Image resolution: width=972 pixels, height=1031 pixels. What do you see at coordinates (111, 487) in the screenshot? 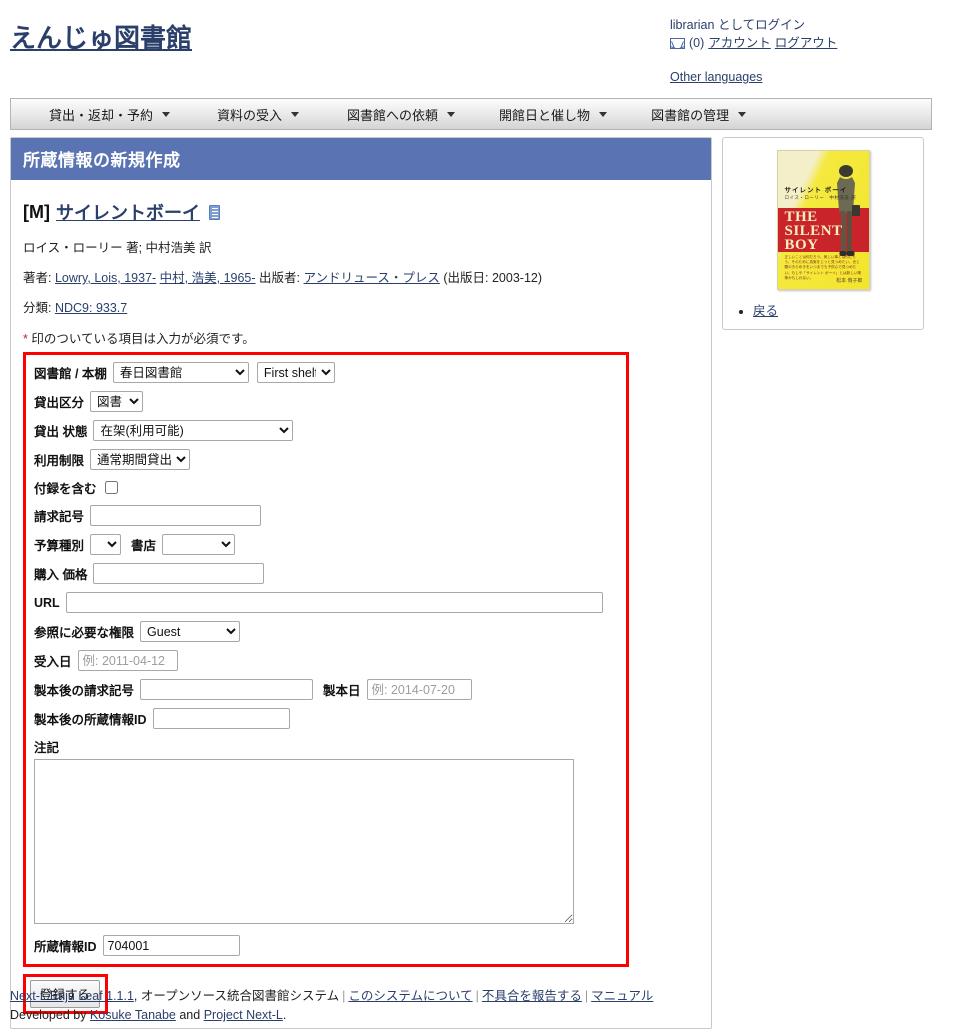
I see `include-supplement-checkbox` at bounding box center [111, 487].